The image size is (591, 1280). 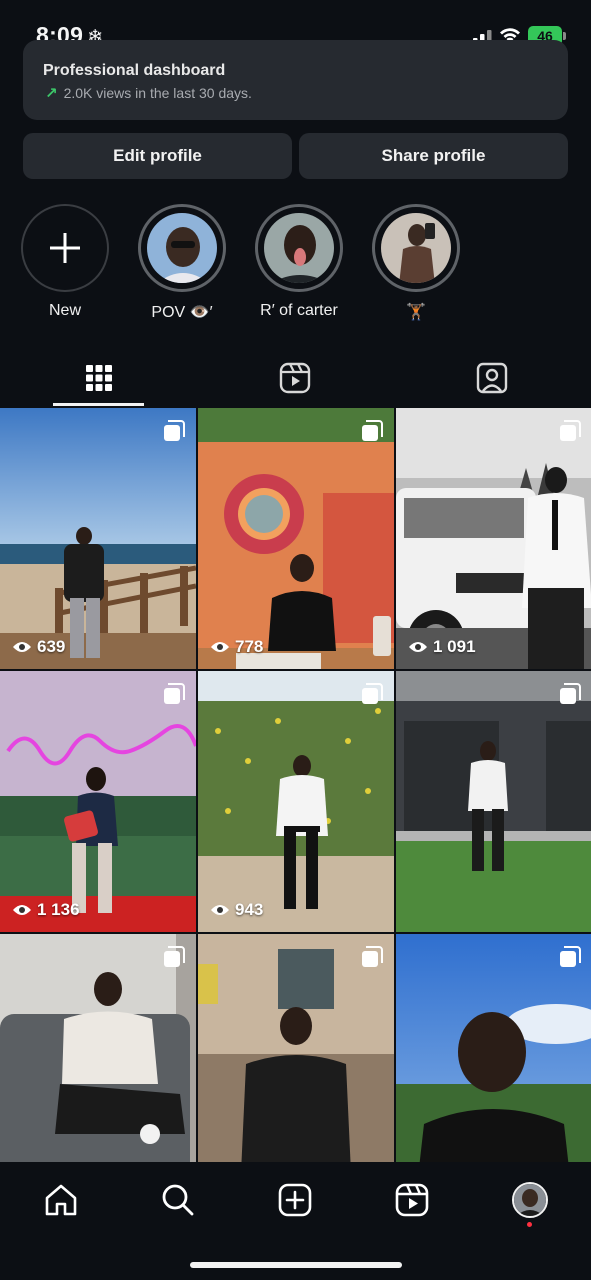 I want to click on home-icon, so click(x=61, y=1200).